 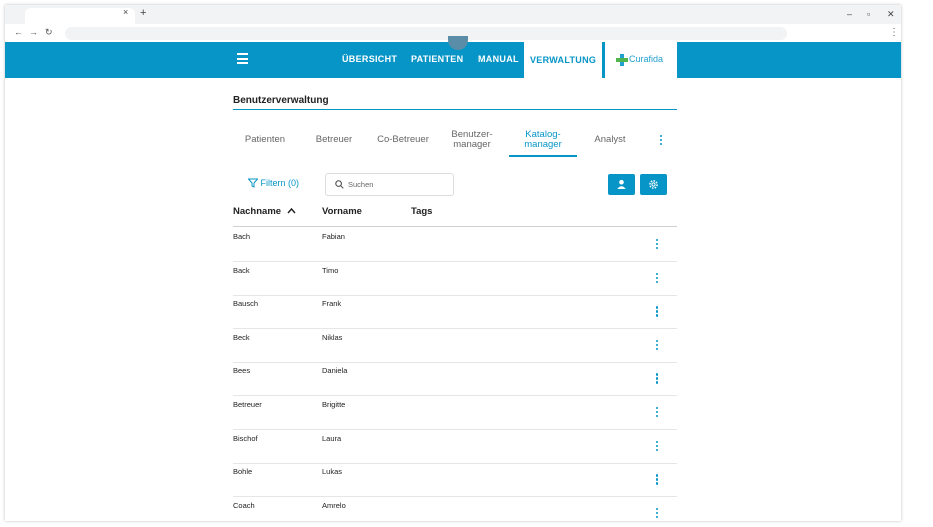 I want to click on table-row: Bees Daniela, so click(x=455, y=379).